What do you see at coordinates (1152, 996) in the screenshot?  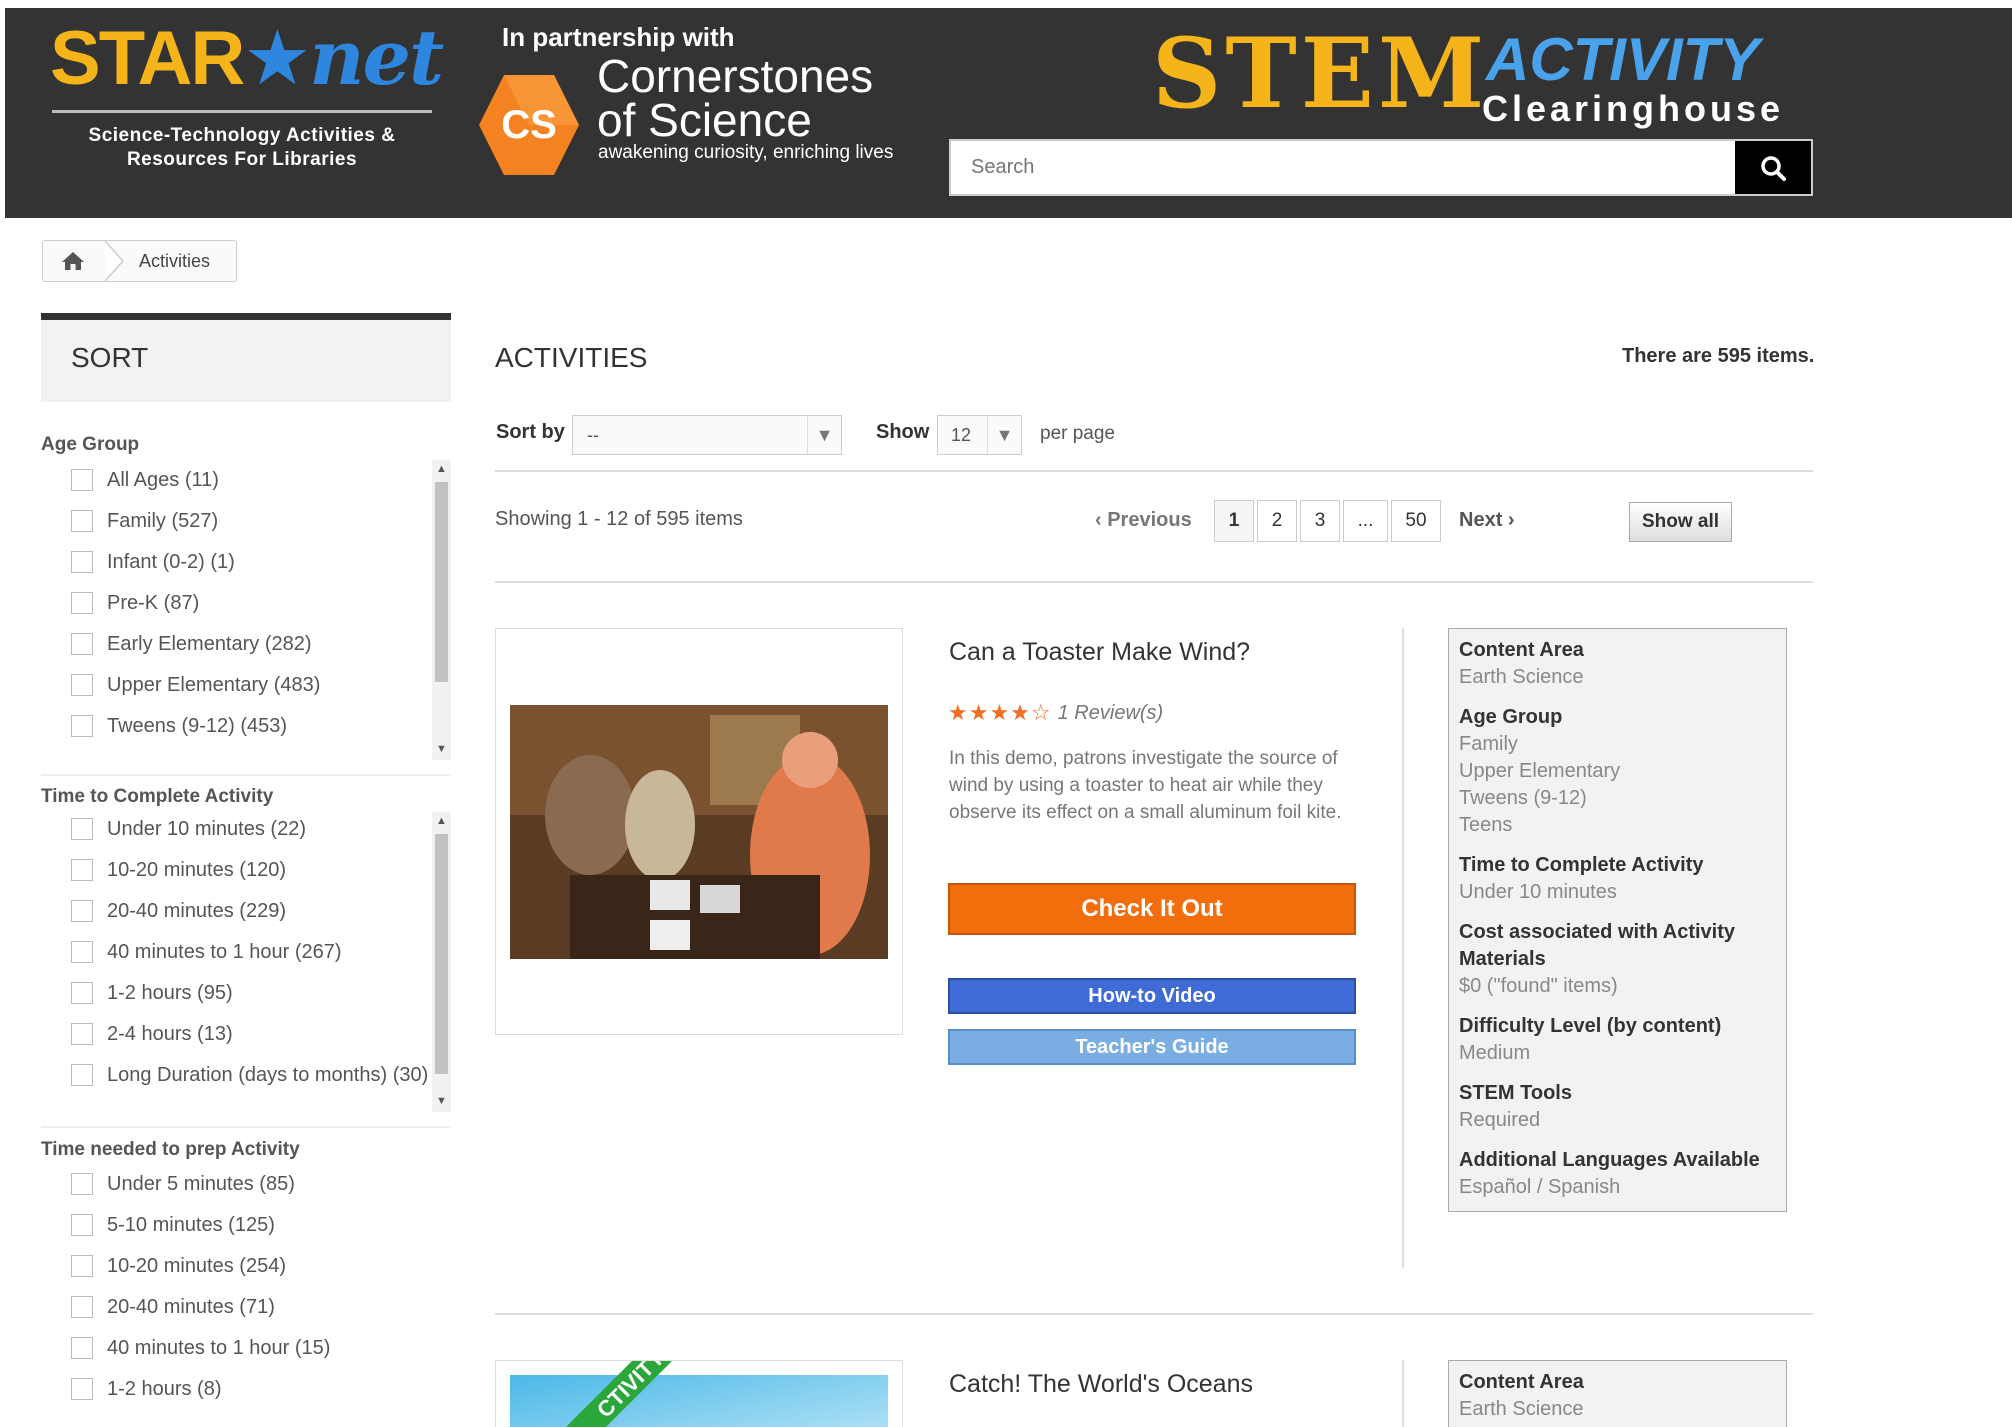 I see `how-to-video-button: How-to Video` at bounding box center [1152, 996].